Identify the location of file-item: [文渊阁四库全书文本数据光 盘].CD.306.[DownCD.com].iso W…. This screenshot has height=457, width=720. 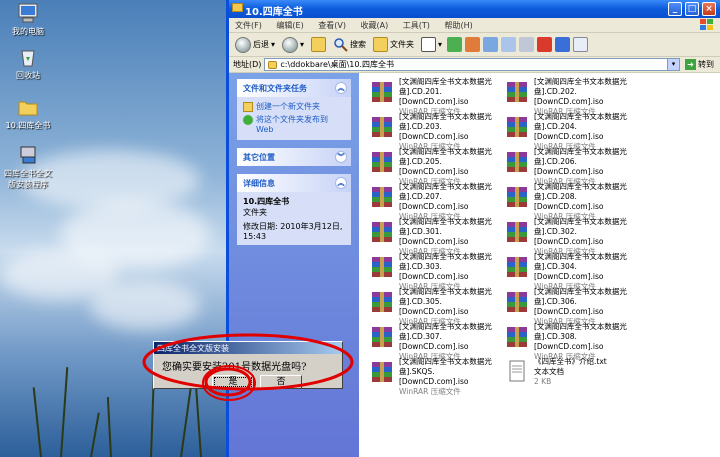
(569, 306).